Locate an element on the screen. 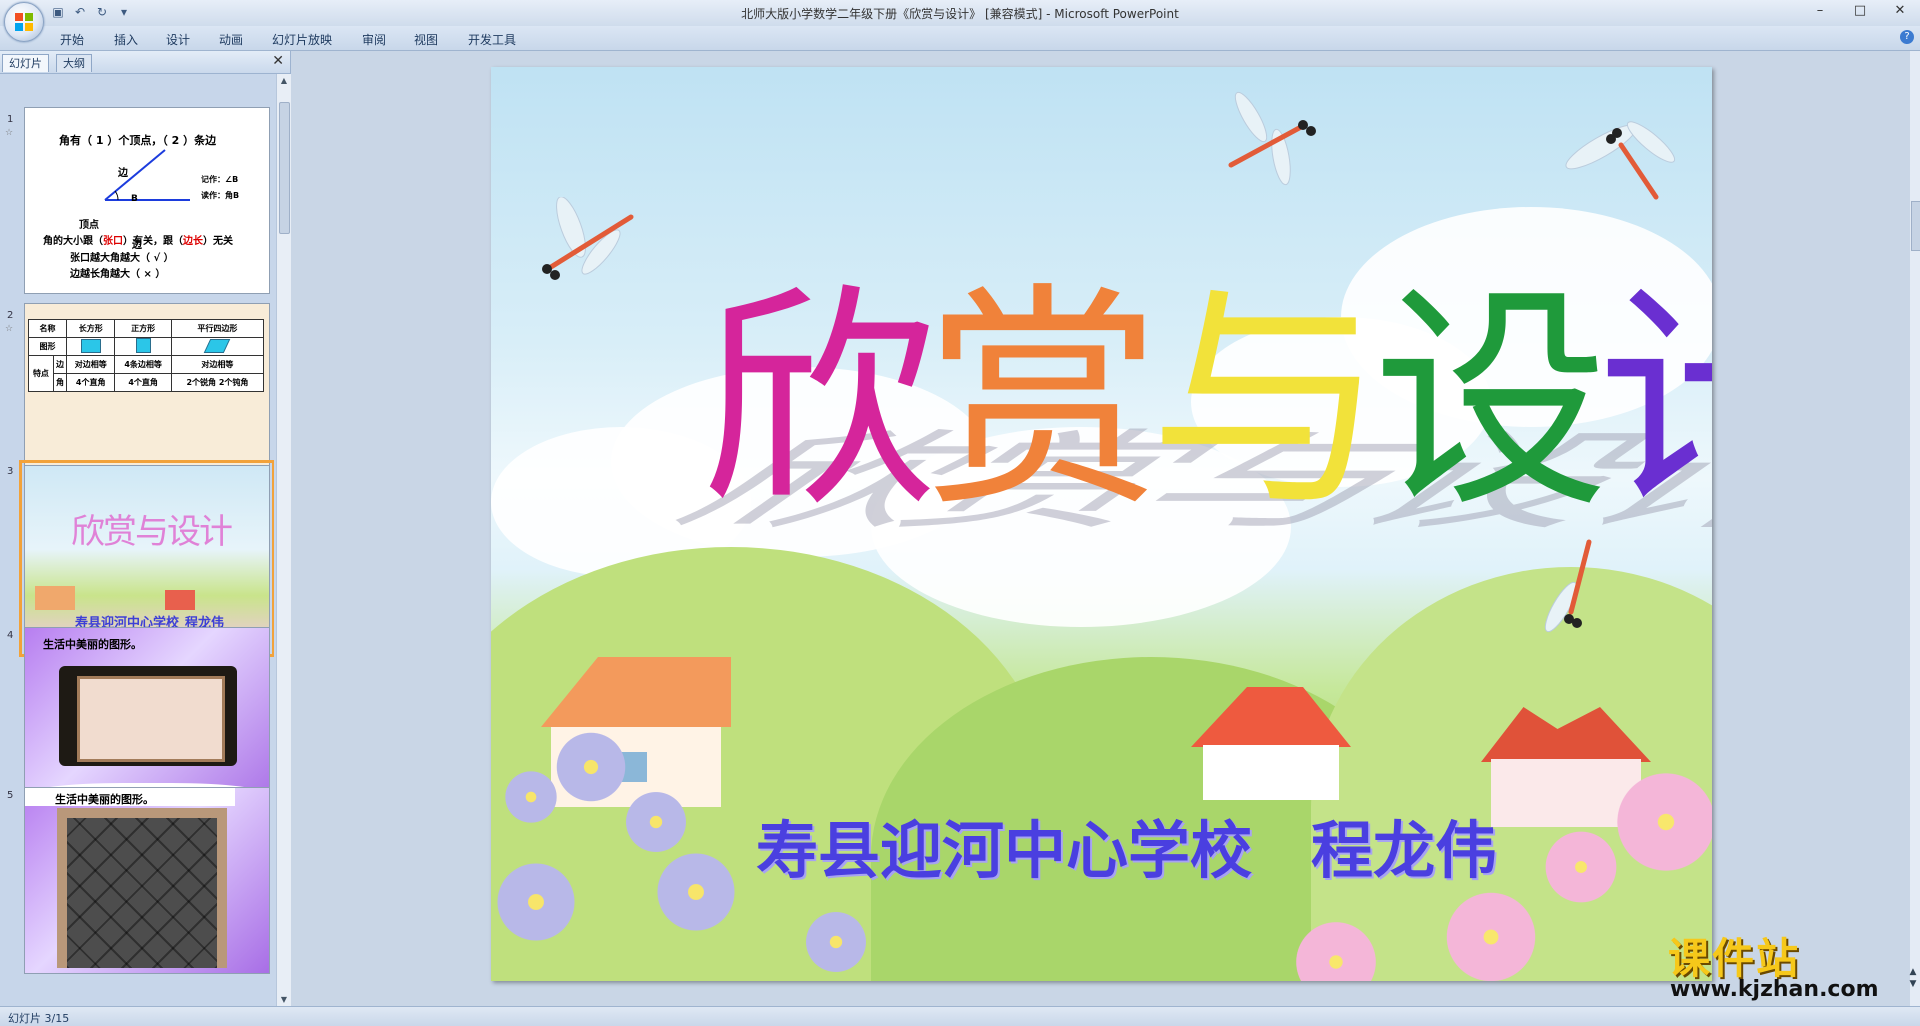 This screenshot has height=1026, width=1920. close-icon: ✕ is located at coordinates (1900, 11).